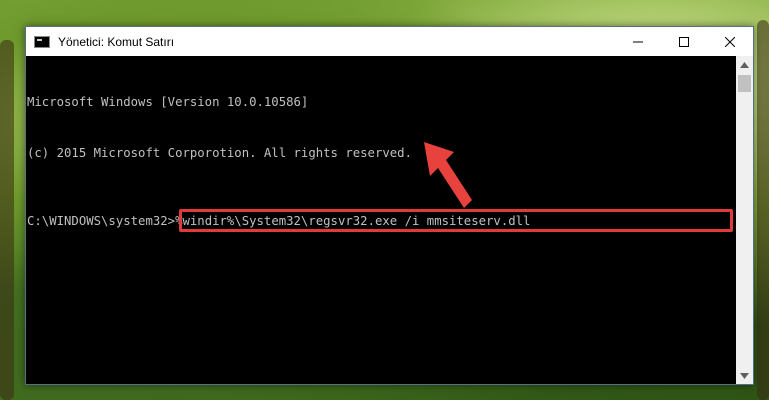  I want to click on window-controls, so click(684, 41).